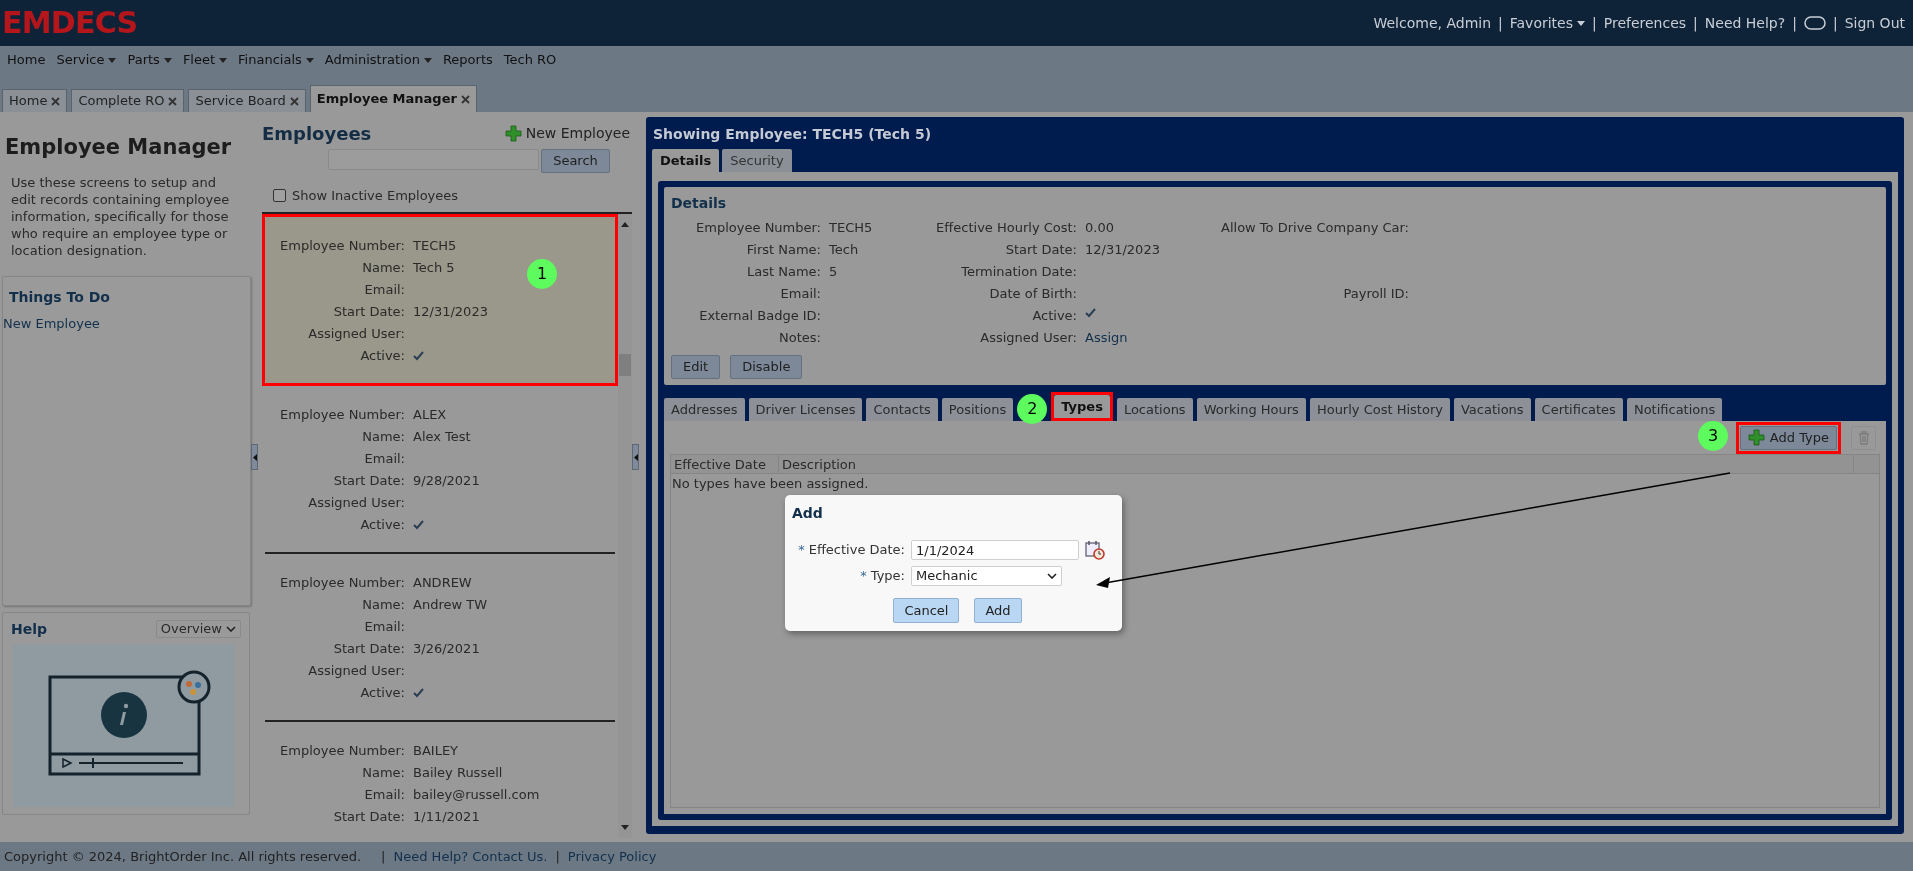 The height and width of the screenshot is (871, 1913). I want to click on section-tab: Certificates, so click(1578, 409).